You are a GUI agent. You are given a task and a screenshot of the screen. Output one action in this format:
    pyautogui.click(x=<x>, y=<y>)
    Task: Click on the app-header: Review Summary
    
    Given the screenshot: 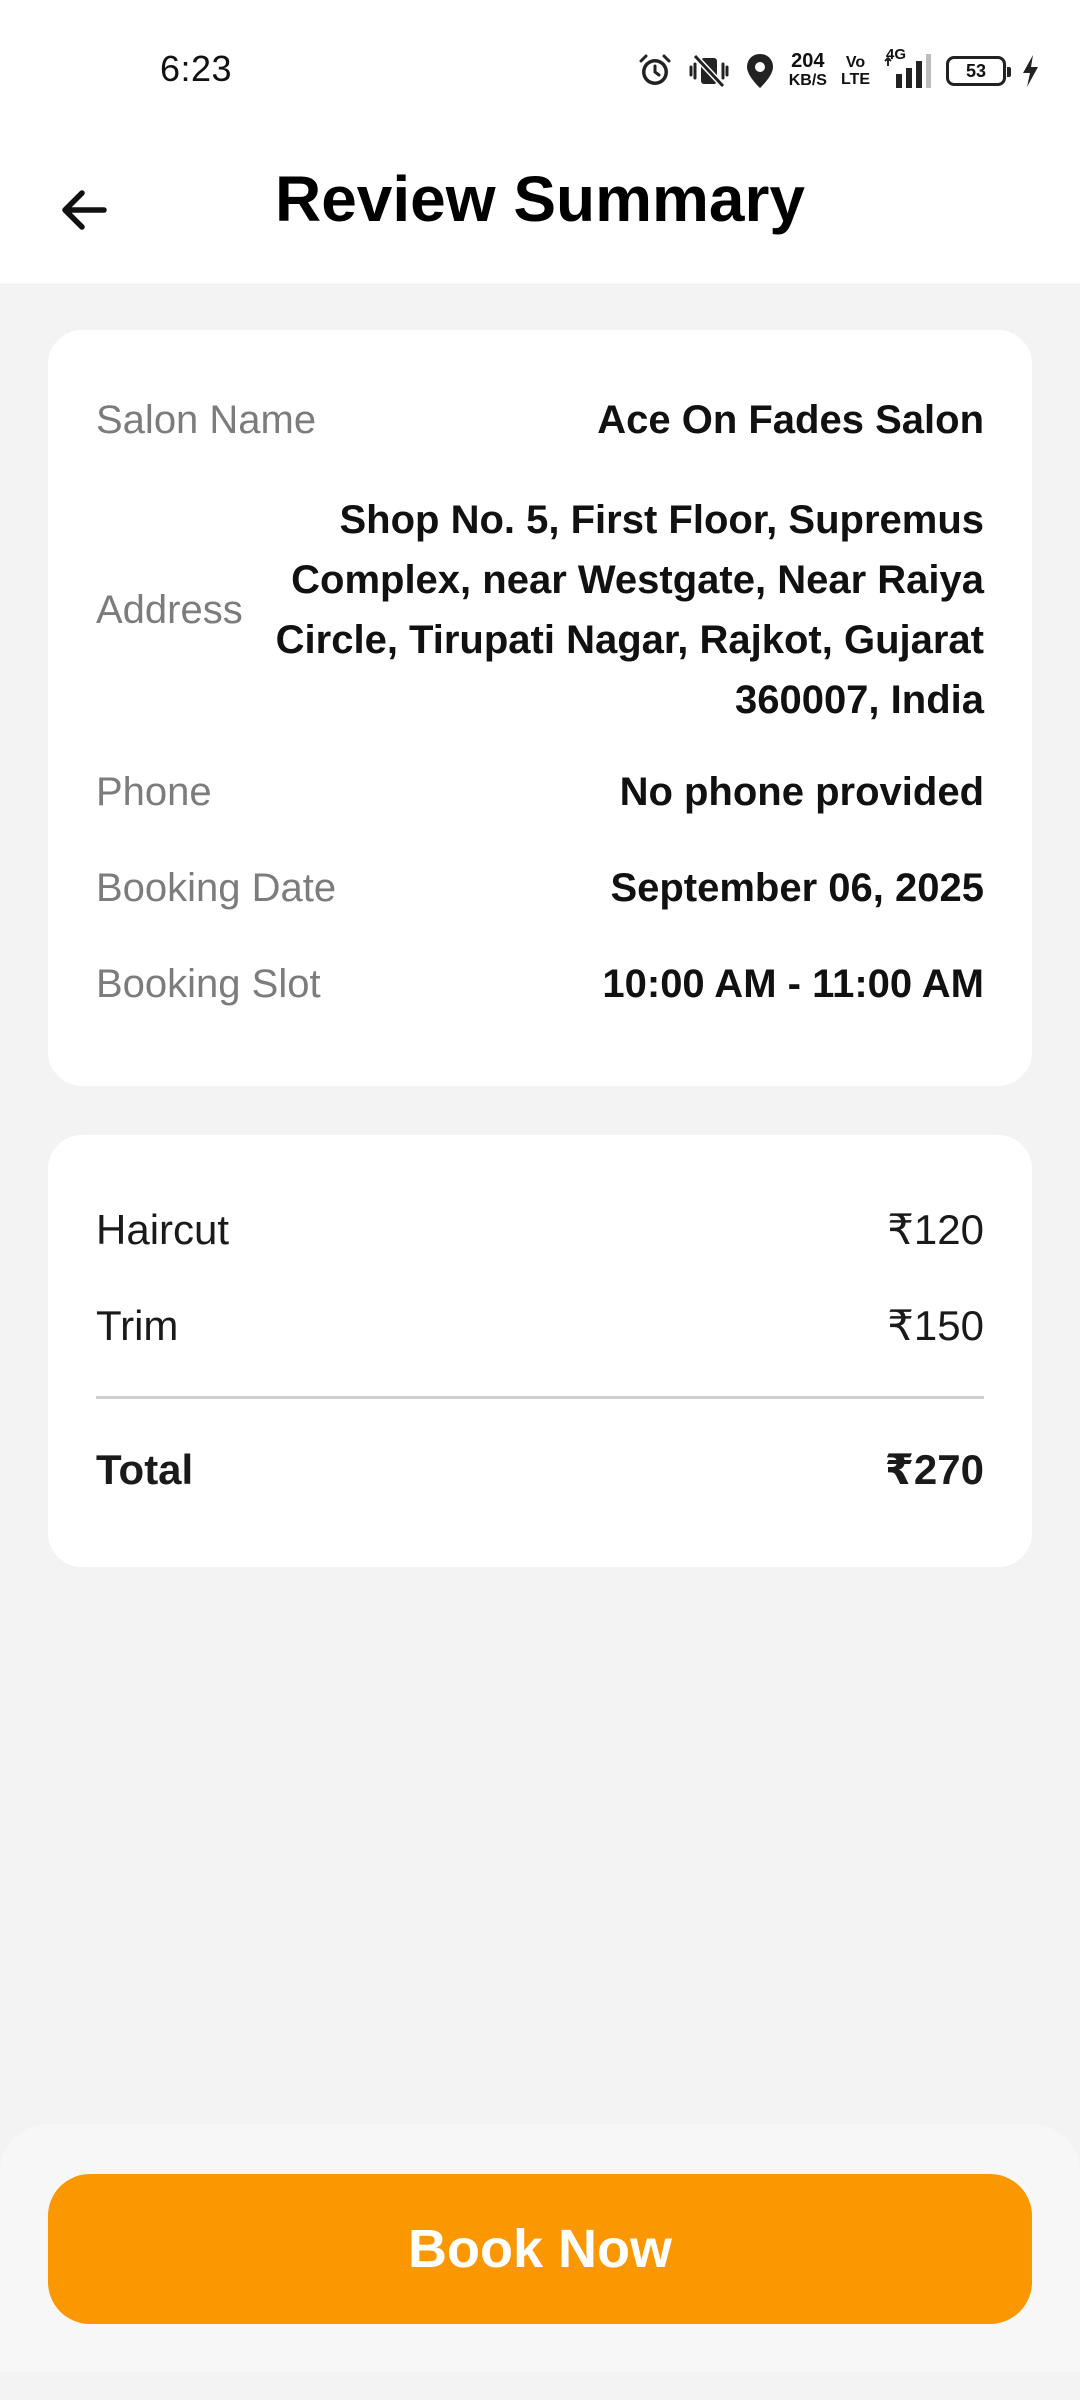 What is the action you would take?
    pyautogui.click(x=540, y=211)
    